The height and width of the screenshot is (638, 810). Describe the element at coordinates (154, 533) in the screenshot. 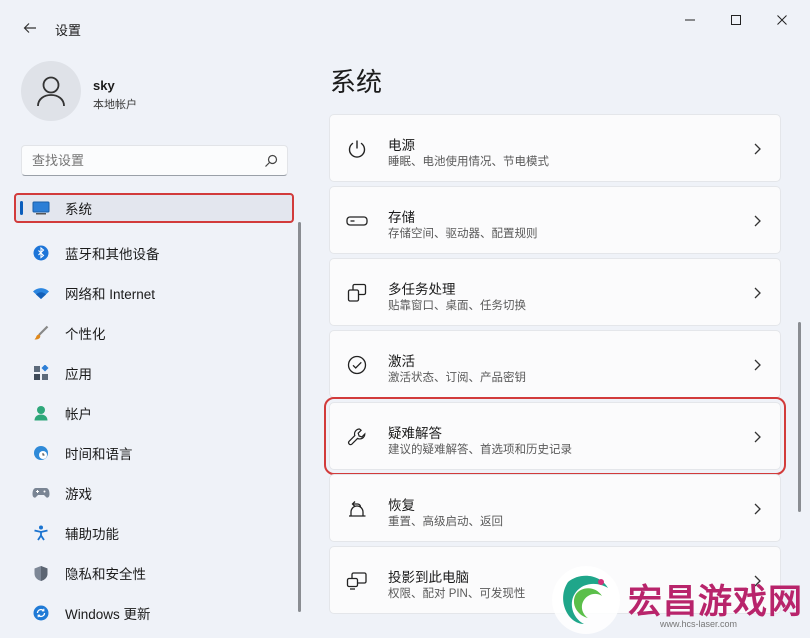

I see `sidebar-item-accessibility: 辅助功能` at that location.